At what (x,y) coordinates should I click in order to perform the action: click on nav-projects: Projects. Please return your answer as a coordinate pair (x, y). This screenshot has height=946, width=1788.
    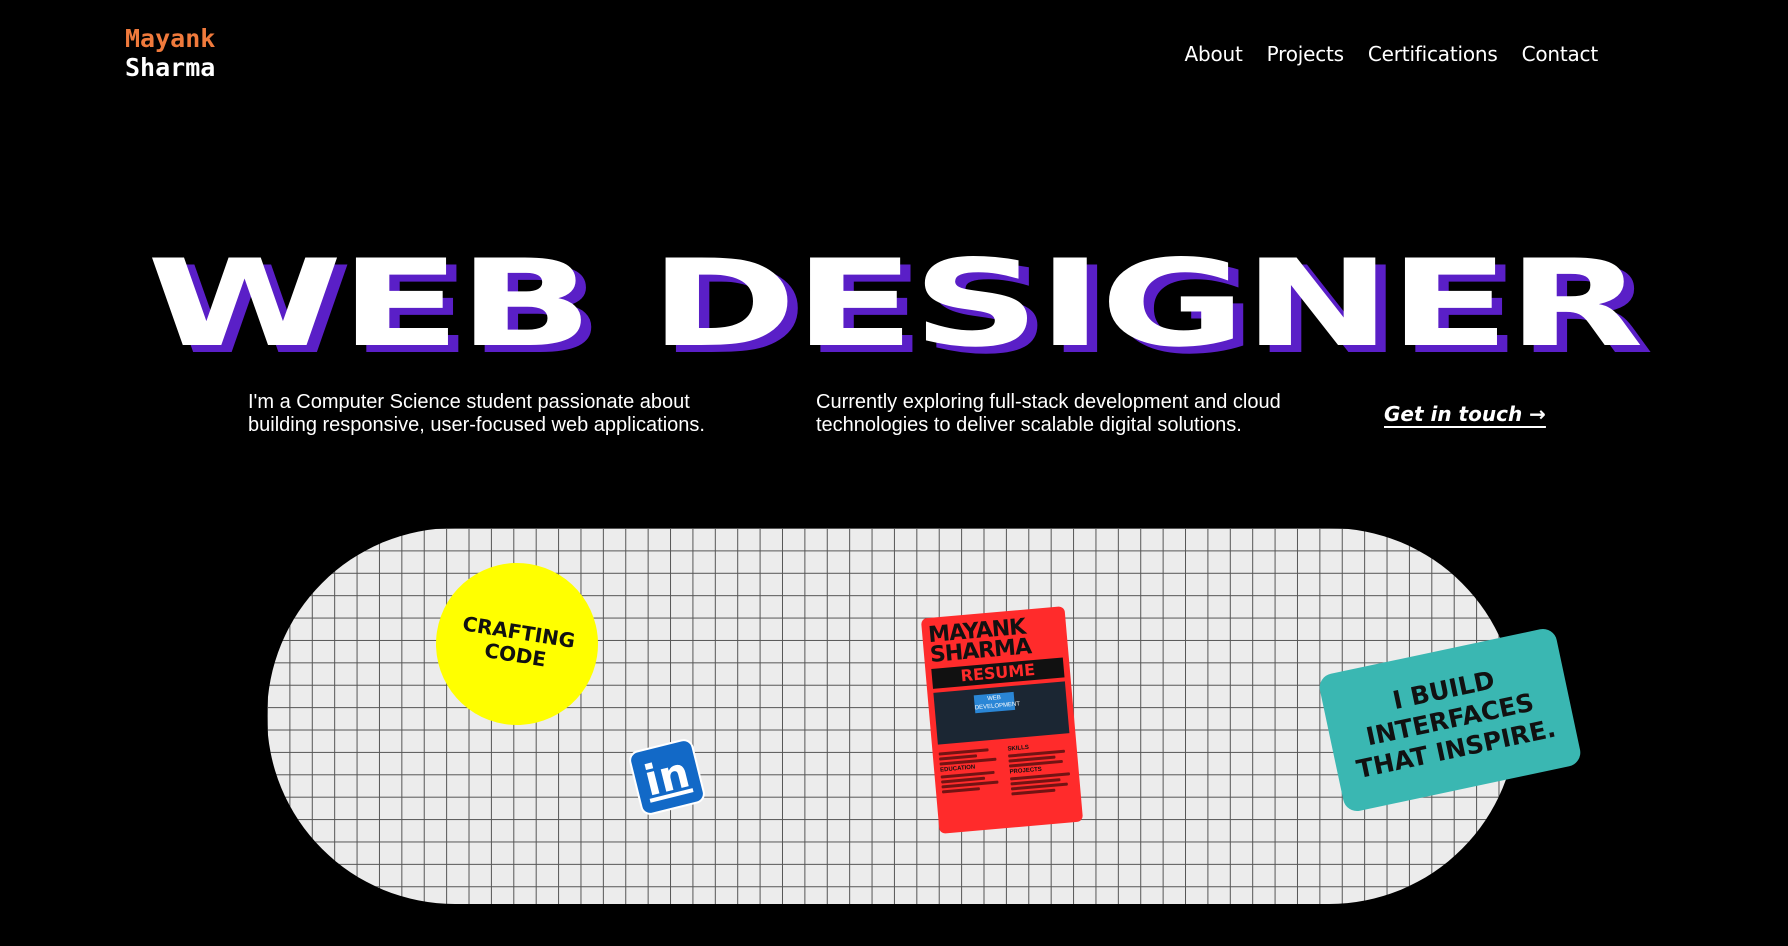
    Looking at the image, I should click on (1305, 54).